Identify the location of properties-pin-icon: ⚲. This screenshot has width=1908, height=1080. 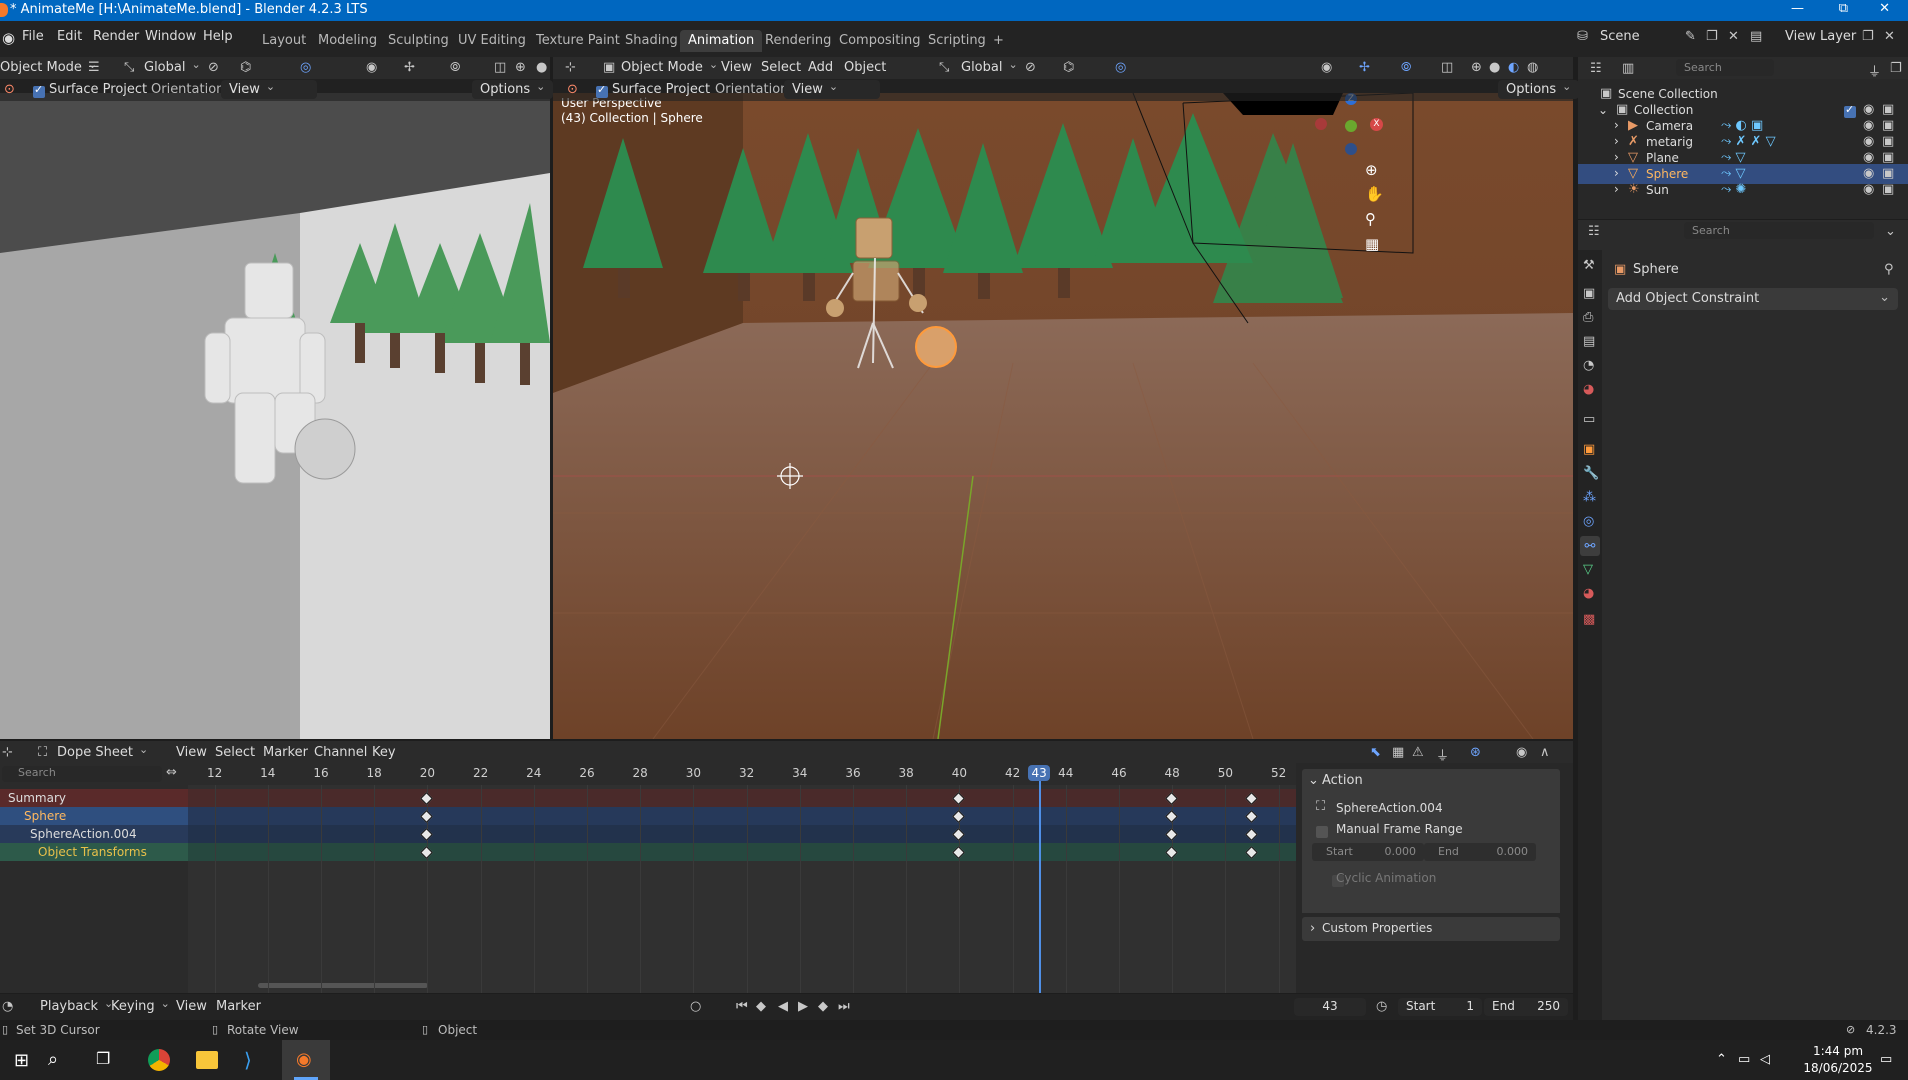
(1889, 269).